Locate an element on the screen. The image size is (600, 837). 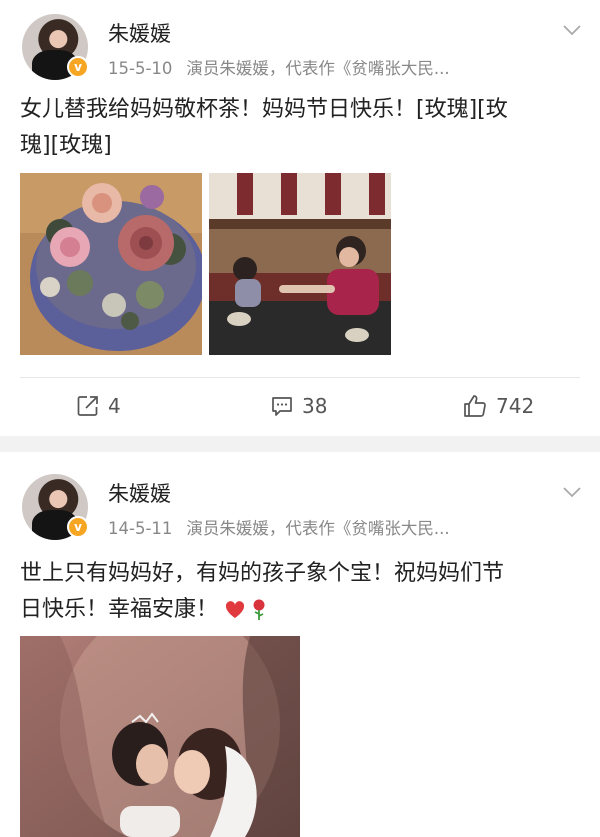
repost-count: 4 is located at coordinates (114, 406).